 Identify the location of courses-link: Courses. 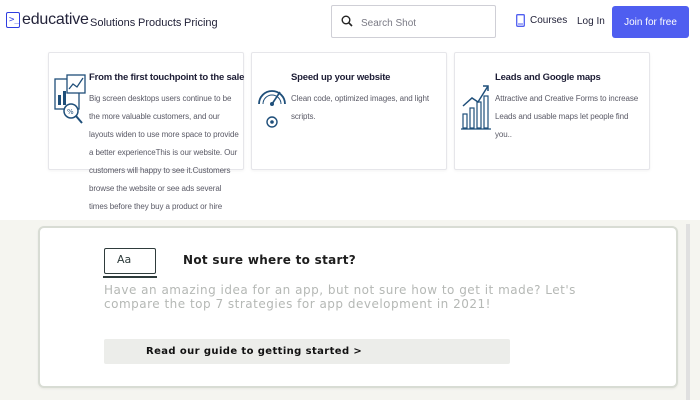
(541, 20).